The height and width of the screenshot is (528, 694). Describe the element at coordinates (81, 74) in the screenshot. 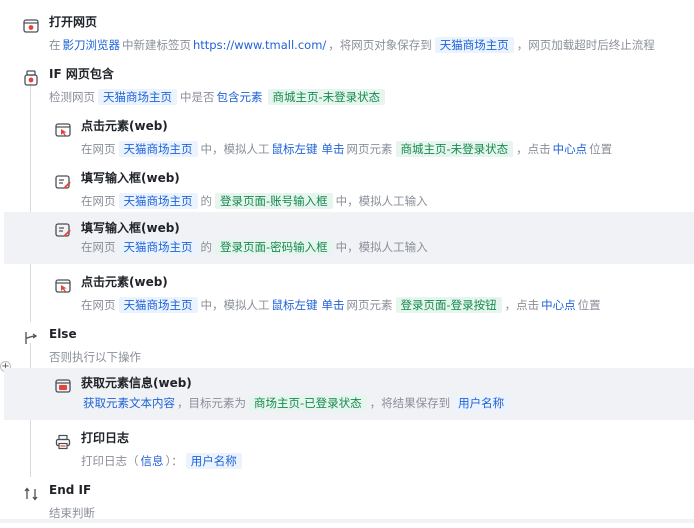

I see `step-title: IF 网页包含` at that location.